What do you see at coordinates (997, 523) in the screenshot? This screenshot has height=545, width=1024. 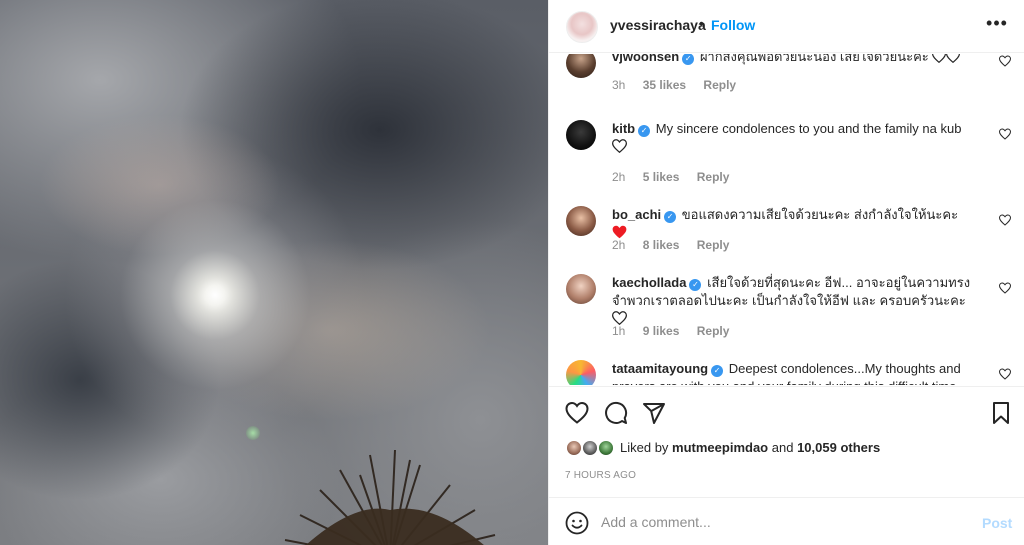 I see `post-button: Post` at bounding box center [997, 523].